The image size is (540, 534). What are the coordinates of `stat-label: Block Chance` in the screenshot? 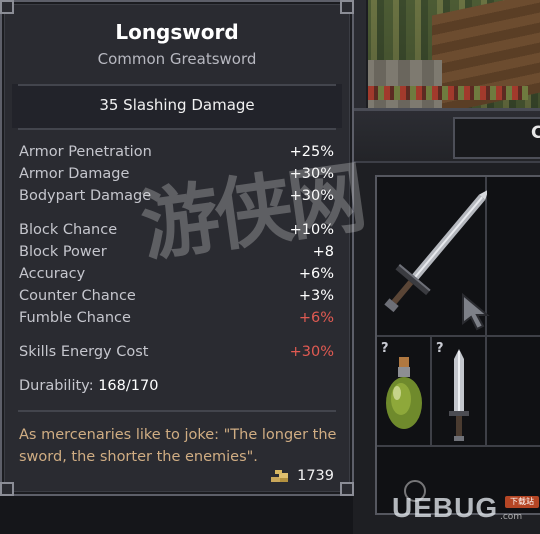 It's located at (68, 230).